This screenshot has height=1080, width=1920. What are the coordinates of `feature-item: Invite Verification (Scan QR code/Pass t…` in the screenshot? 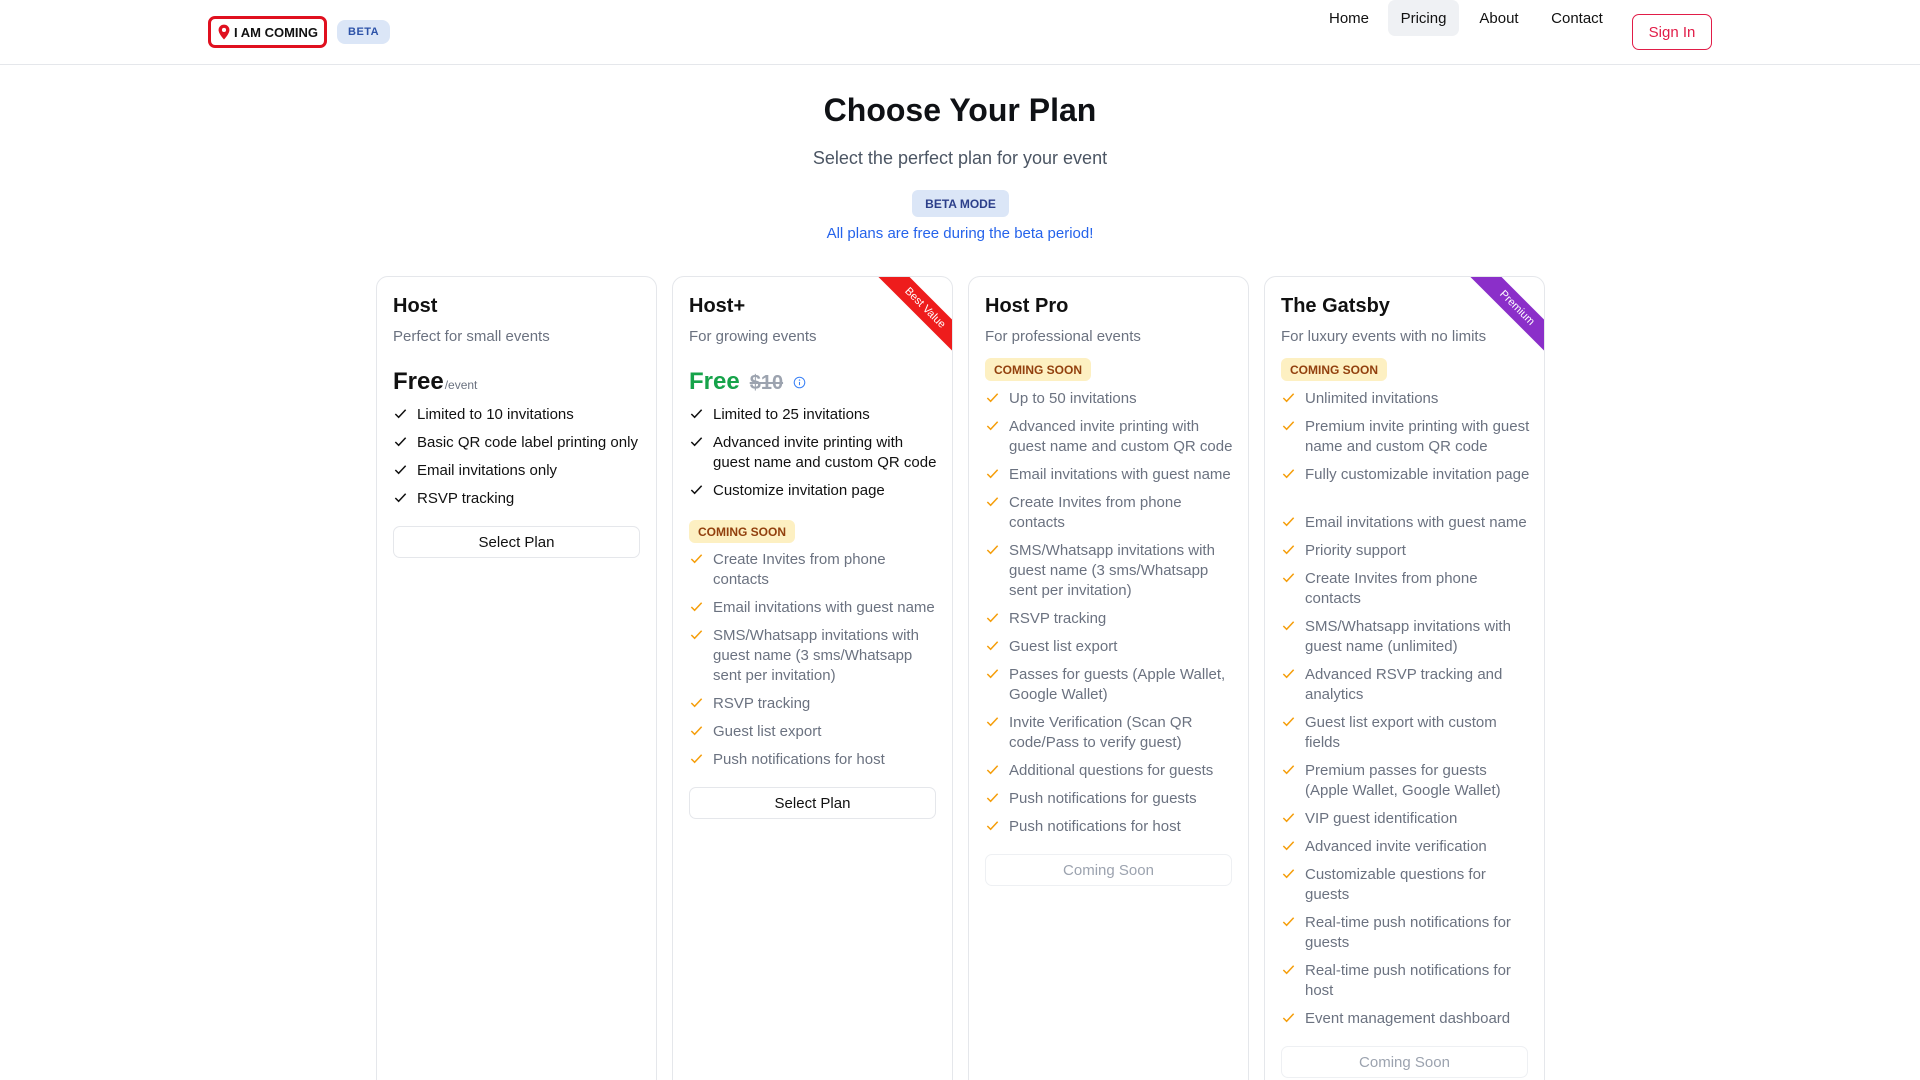 It's located at (1110, 733).